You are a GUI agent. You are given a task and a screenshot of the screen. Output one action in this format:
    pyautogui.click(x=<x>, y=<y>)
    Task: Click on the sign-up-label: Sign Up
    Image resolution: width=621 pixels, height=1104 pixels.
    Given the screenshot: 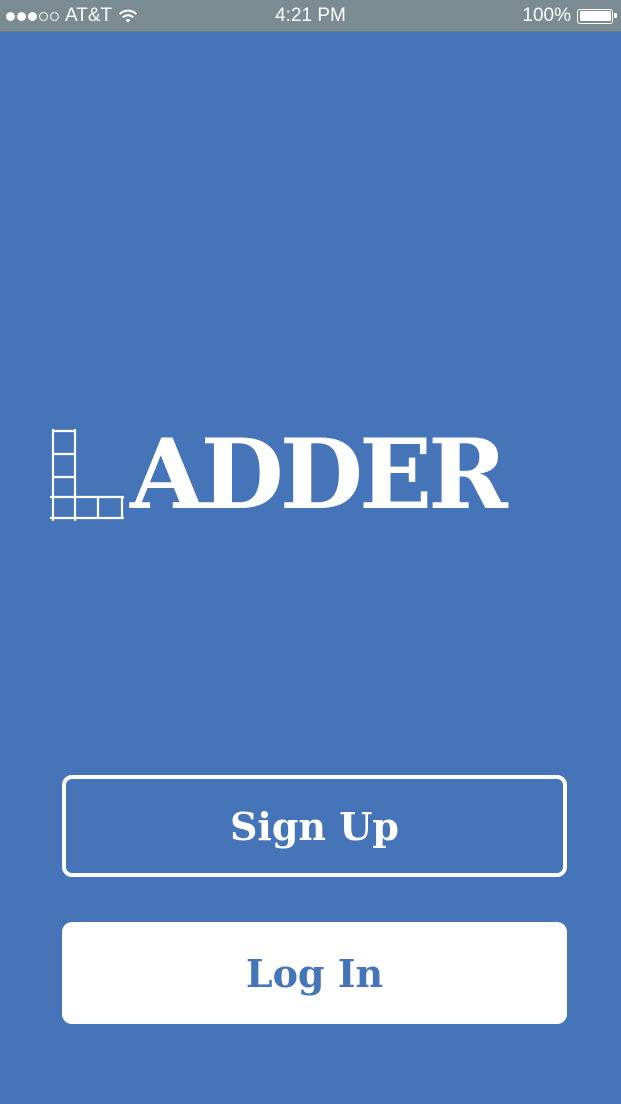 What is the action you would take?
    pyautogui.click(x=314, y=826)
    